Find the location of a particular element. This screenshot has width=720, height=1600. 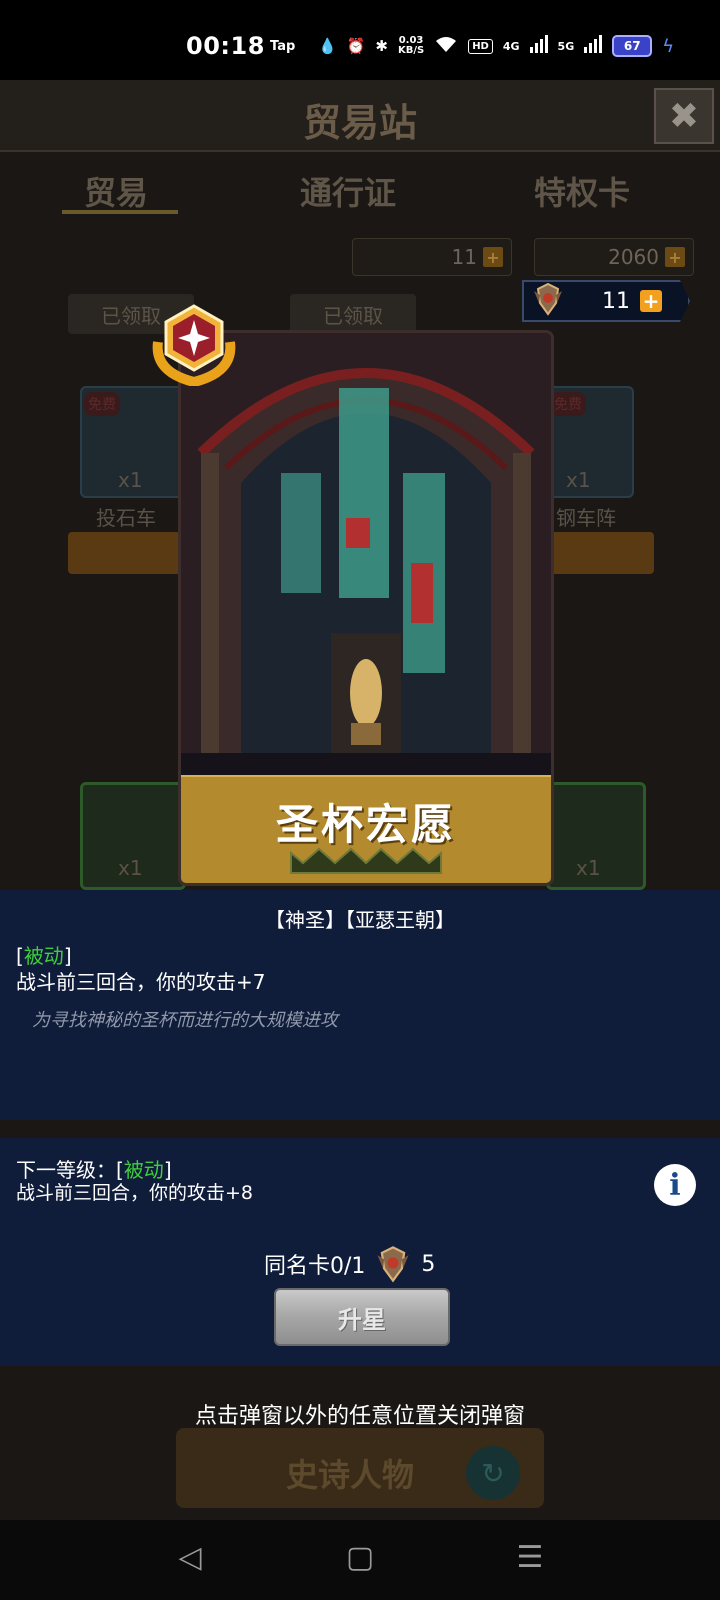

crest-cost: 5 is located at coordinates (428, 1264).